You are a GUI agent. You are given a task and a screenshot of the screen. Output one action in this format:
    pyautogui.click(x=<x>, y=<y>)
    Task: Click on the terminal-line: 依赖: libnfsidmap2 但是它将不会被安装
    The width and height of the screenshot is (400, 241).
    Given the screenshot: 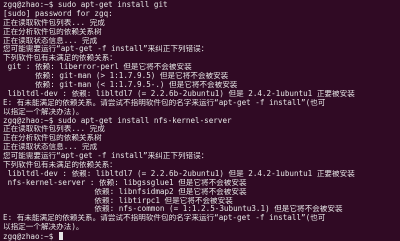 What is the action you would take?
    pyautogui.click(x=125, y=191)
    